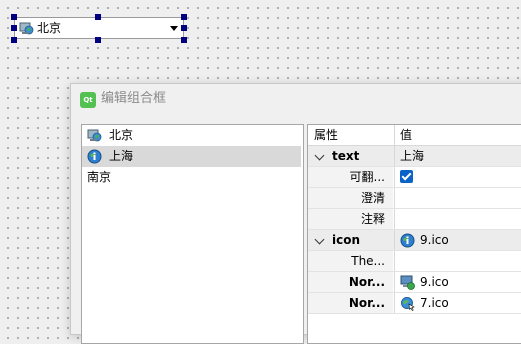 The image size is (521, 344). Describe the element at coordinates (192, 135) in the screenshot. I see `list-item: 北京` at that location.